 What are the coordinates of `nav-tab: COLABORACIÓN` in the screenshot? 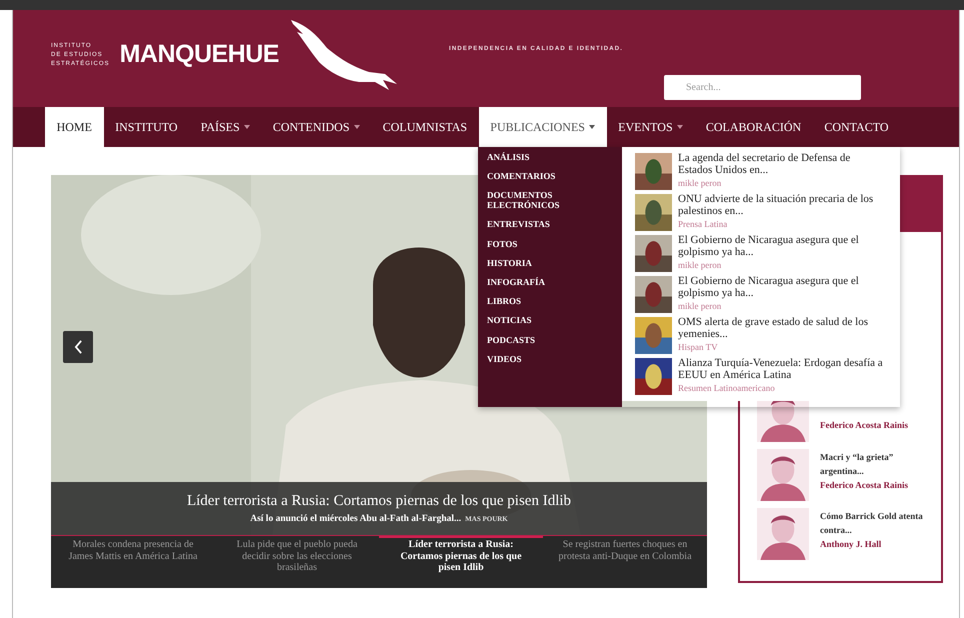 It's located at (753, 127).